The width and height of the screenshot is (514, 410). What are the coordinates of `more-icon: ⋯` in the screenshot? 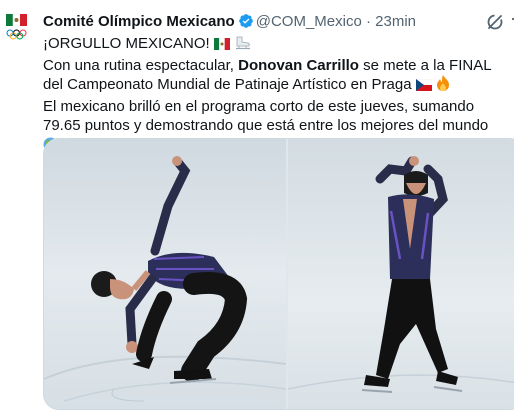 It's located at (512, 20).